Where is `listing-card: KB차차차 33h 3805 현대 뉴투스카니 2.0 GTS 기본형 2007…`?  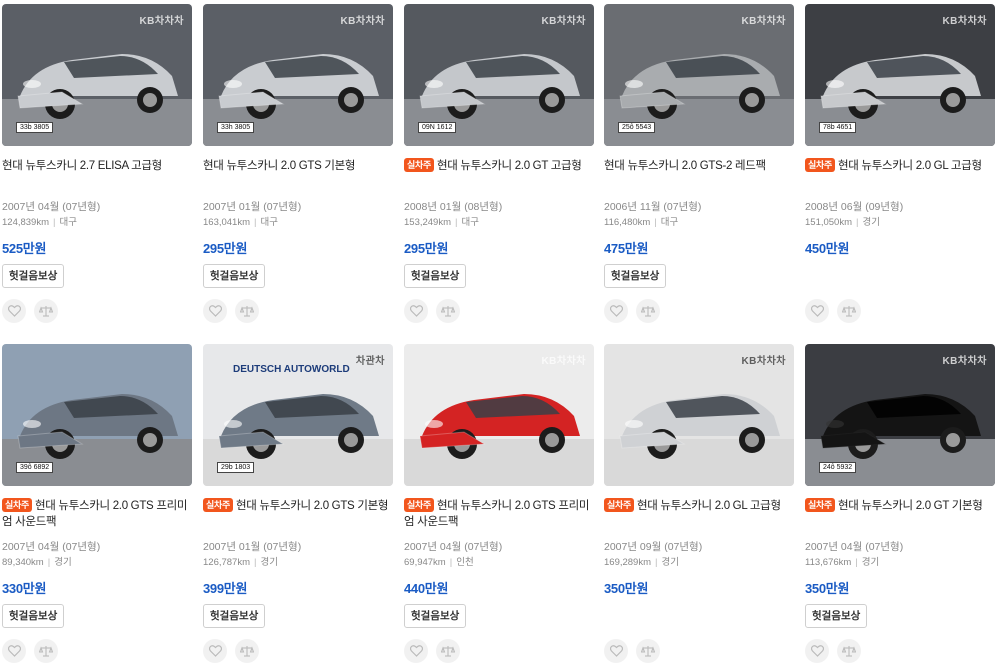 listing-card: KB차차차 33h 3805 현대 뉴투스카니 2.0 GTS 기본형 2007… is located at coordinates (298, 169).